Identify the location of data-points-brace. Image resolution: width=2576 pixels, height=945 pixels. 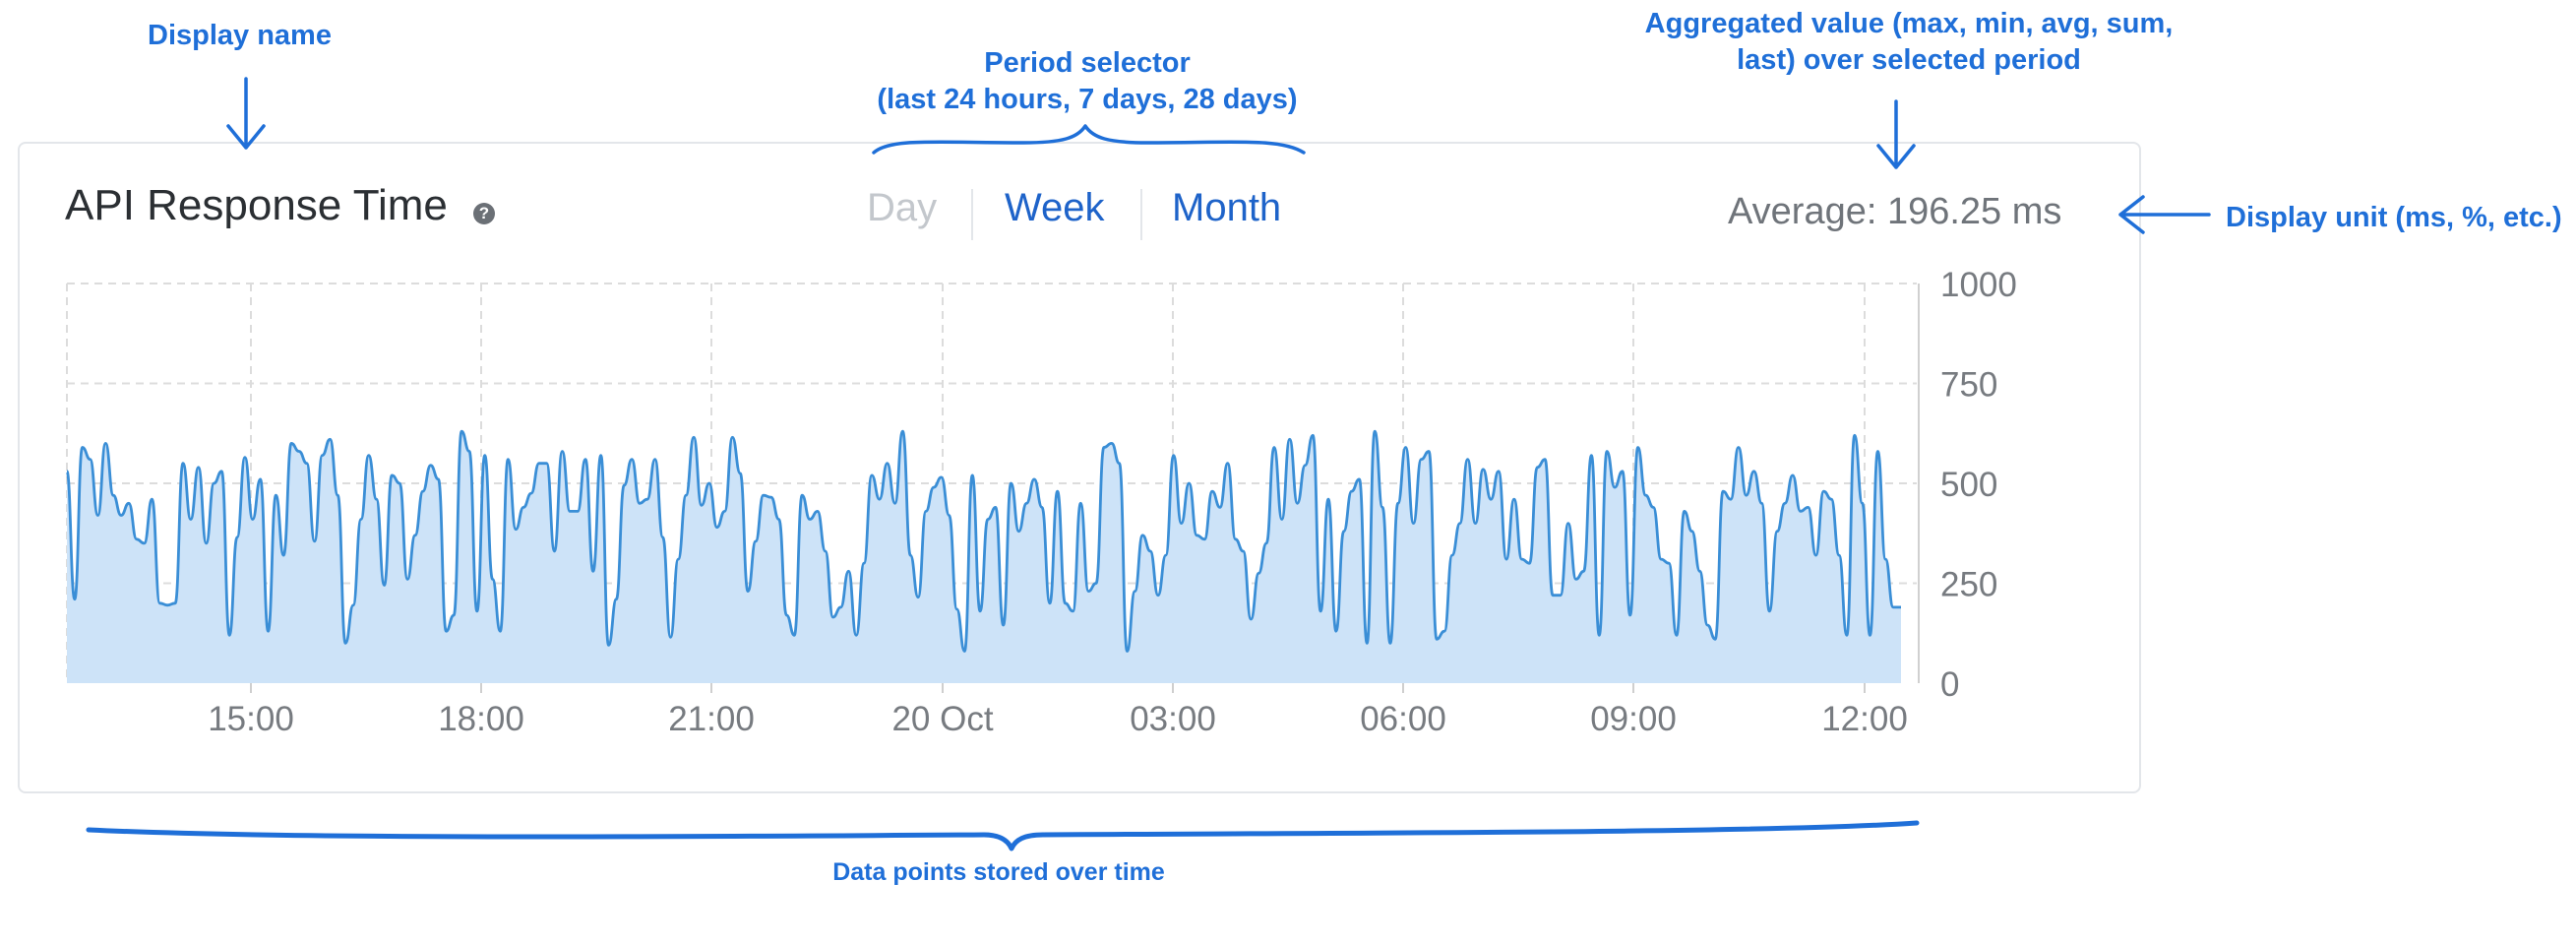
(1003, 835).